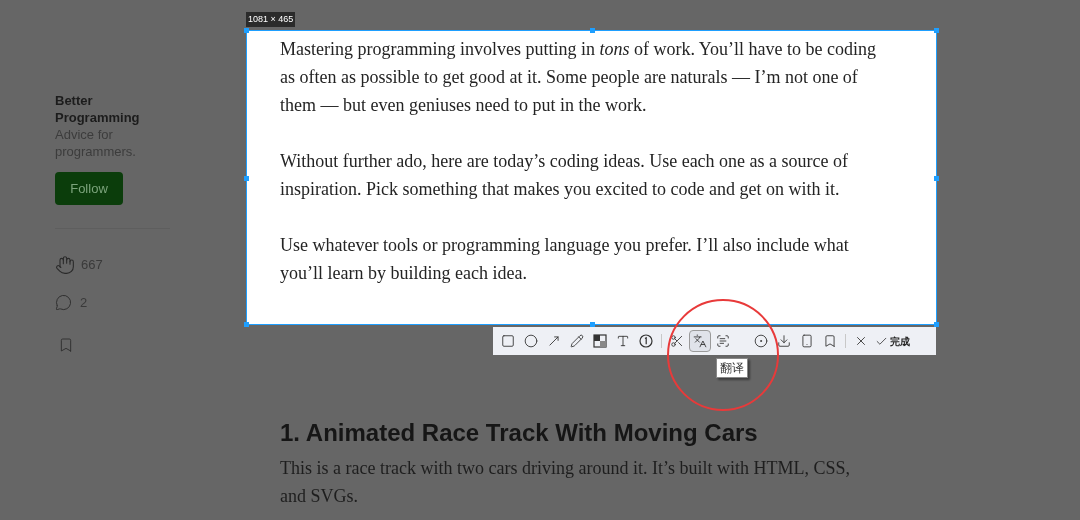 Image resolution: width=1080 pixels, height=520 pixels. What do you see at coordinates (861, 341) in the screenshot?
I see `close-icon` at bounding box center [861, 341].